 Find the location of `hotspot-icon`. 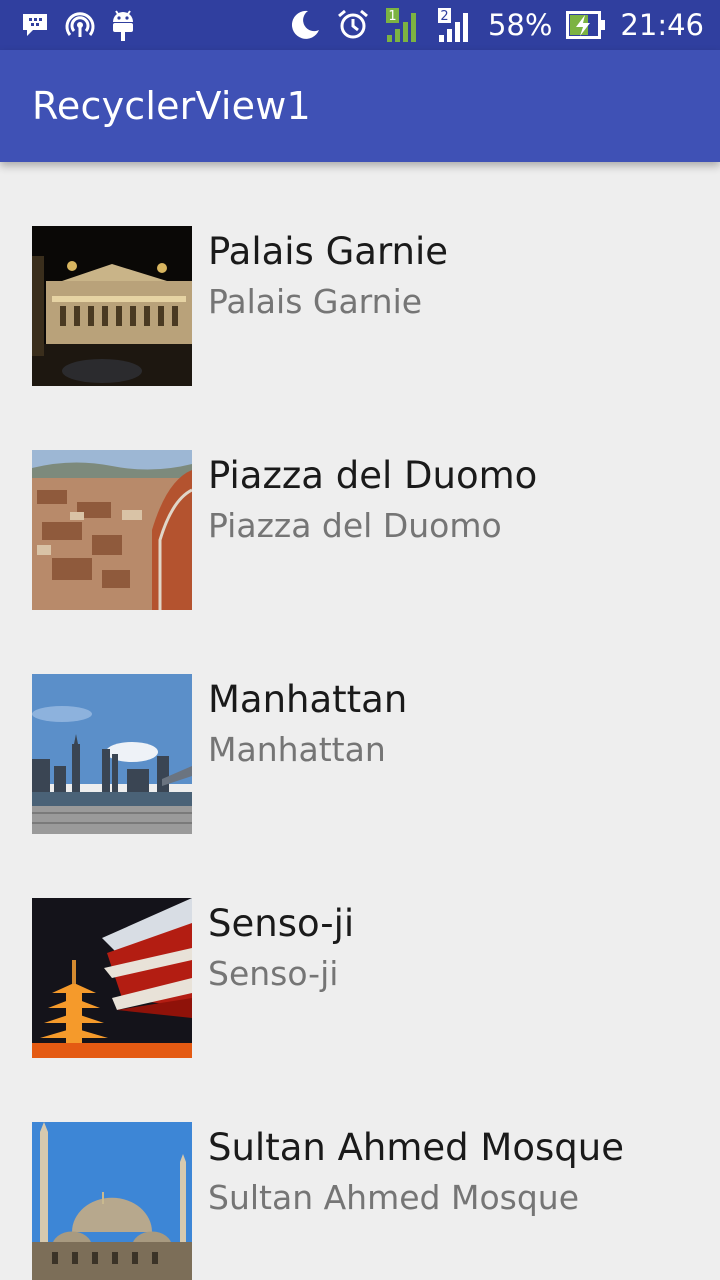

hotspot-icon is located at coordinates (80, 25).